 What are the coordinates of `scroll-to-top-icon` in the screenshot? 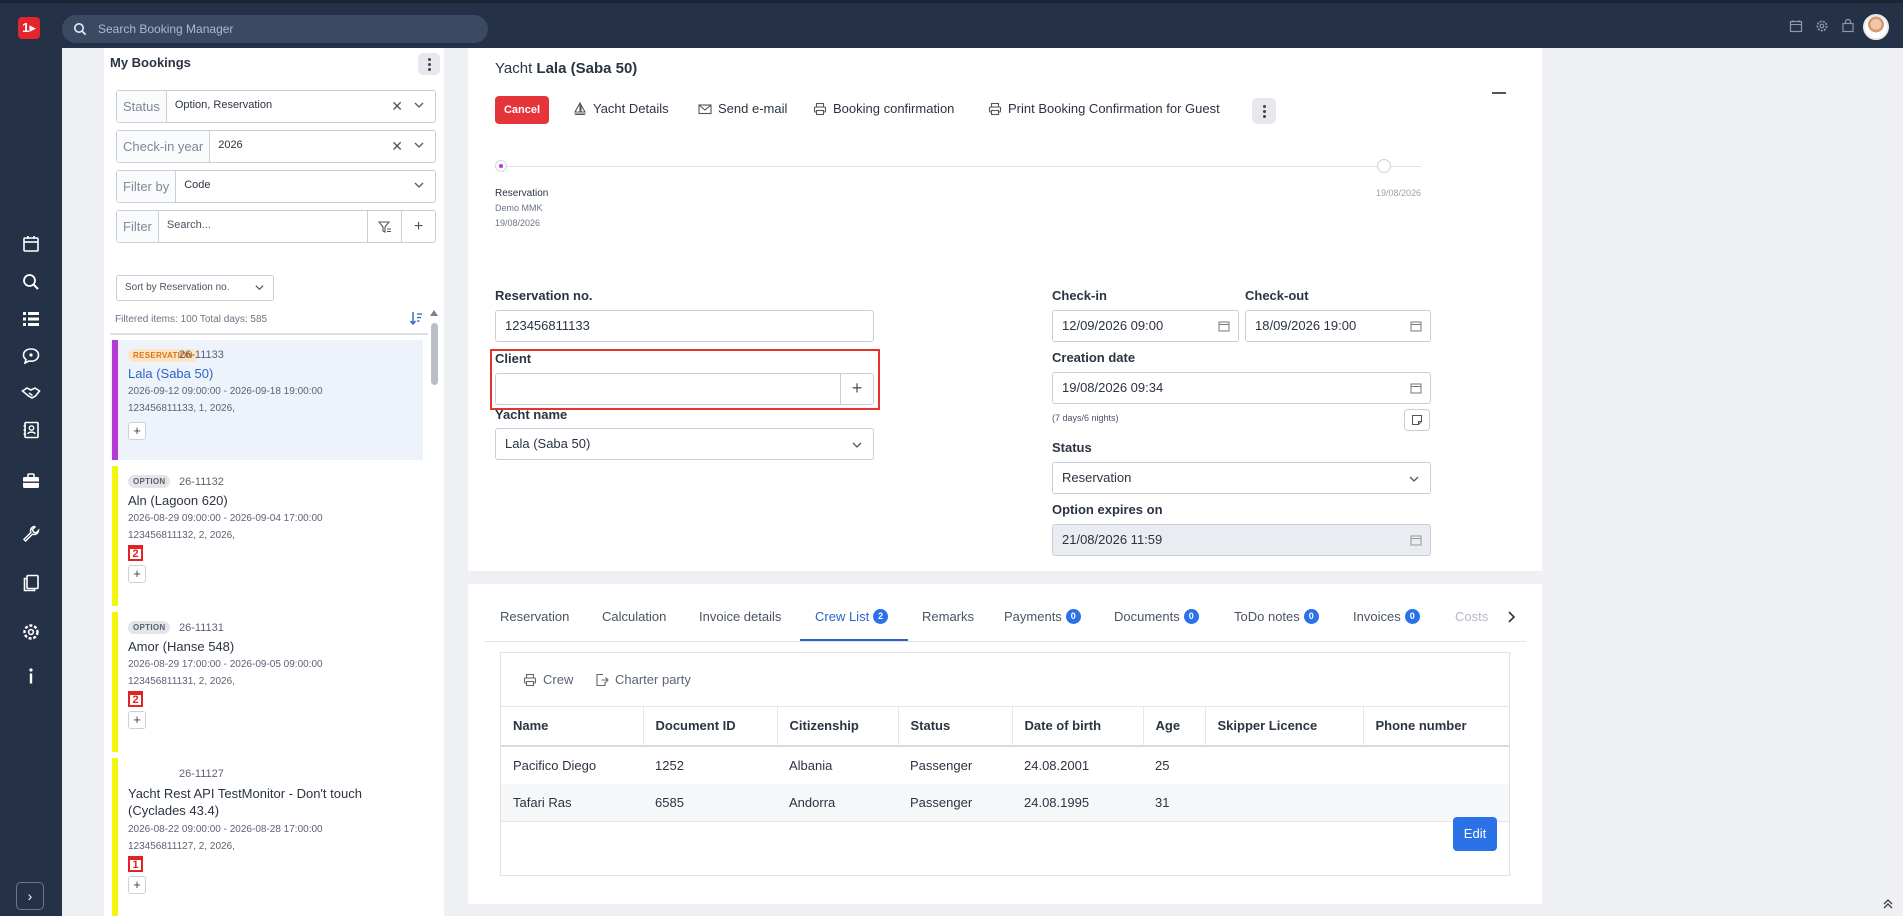 It's located at (1888, 904).